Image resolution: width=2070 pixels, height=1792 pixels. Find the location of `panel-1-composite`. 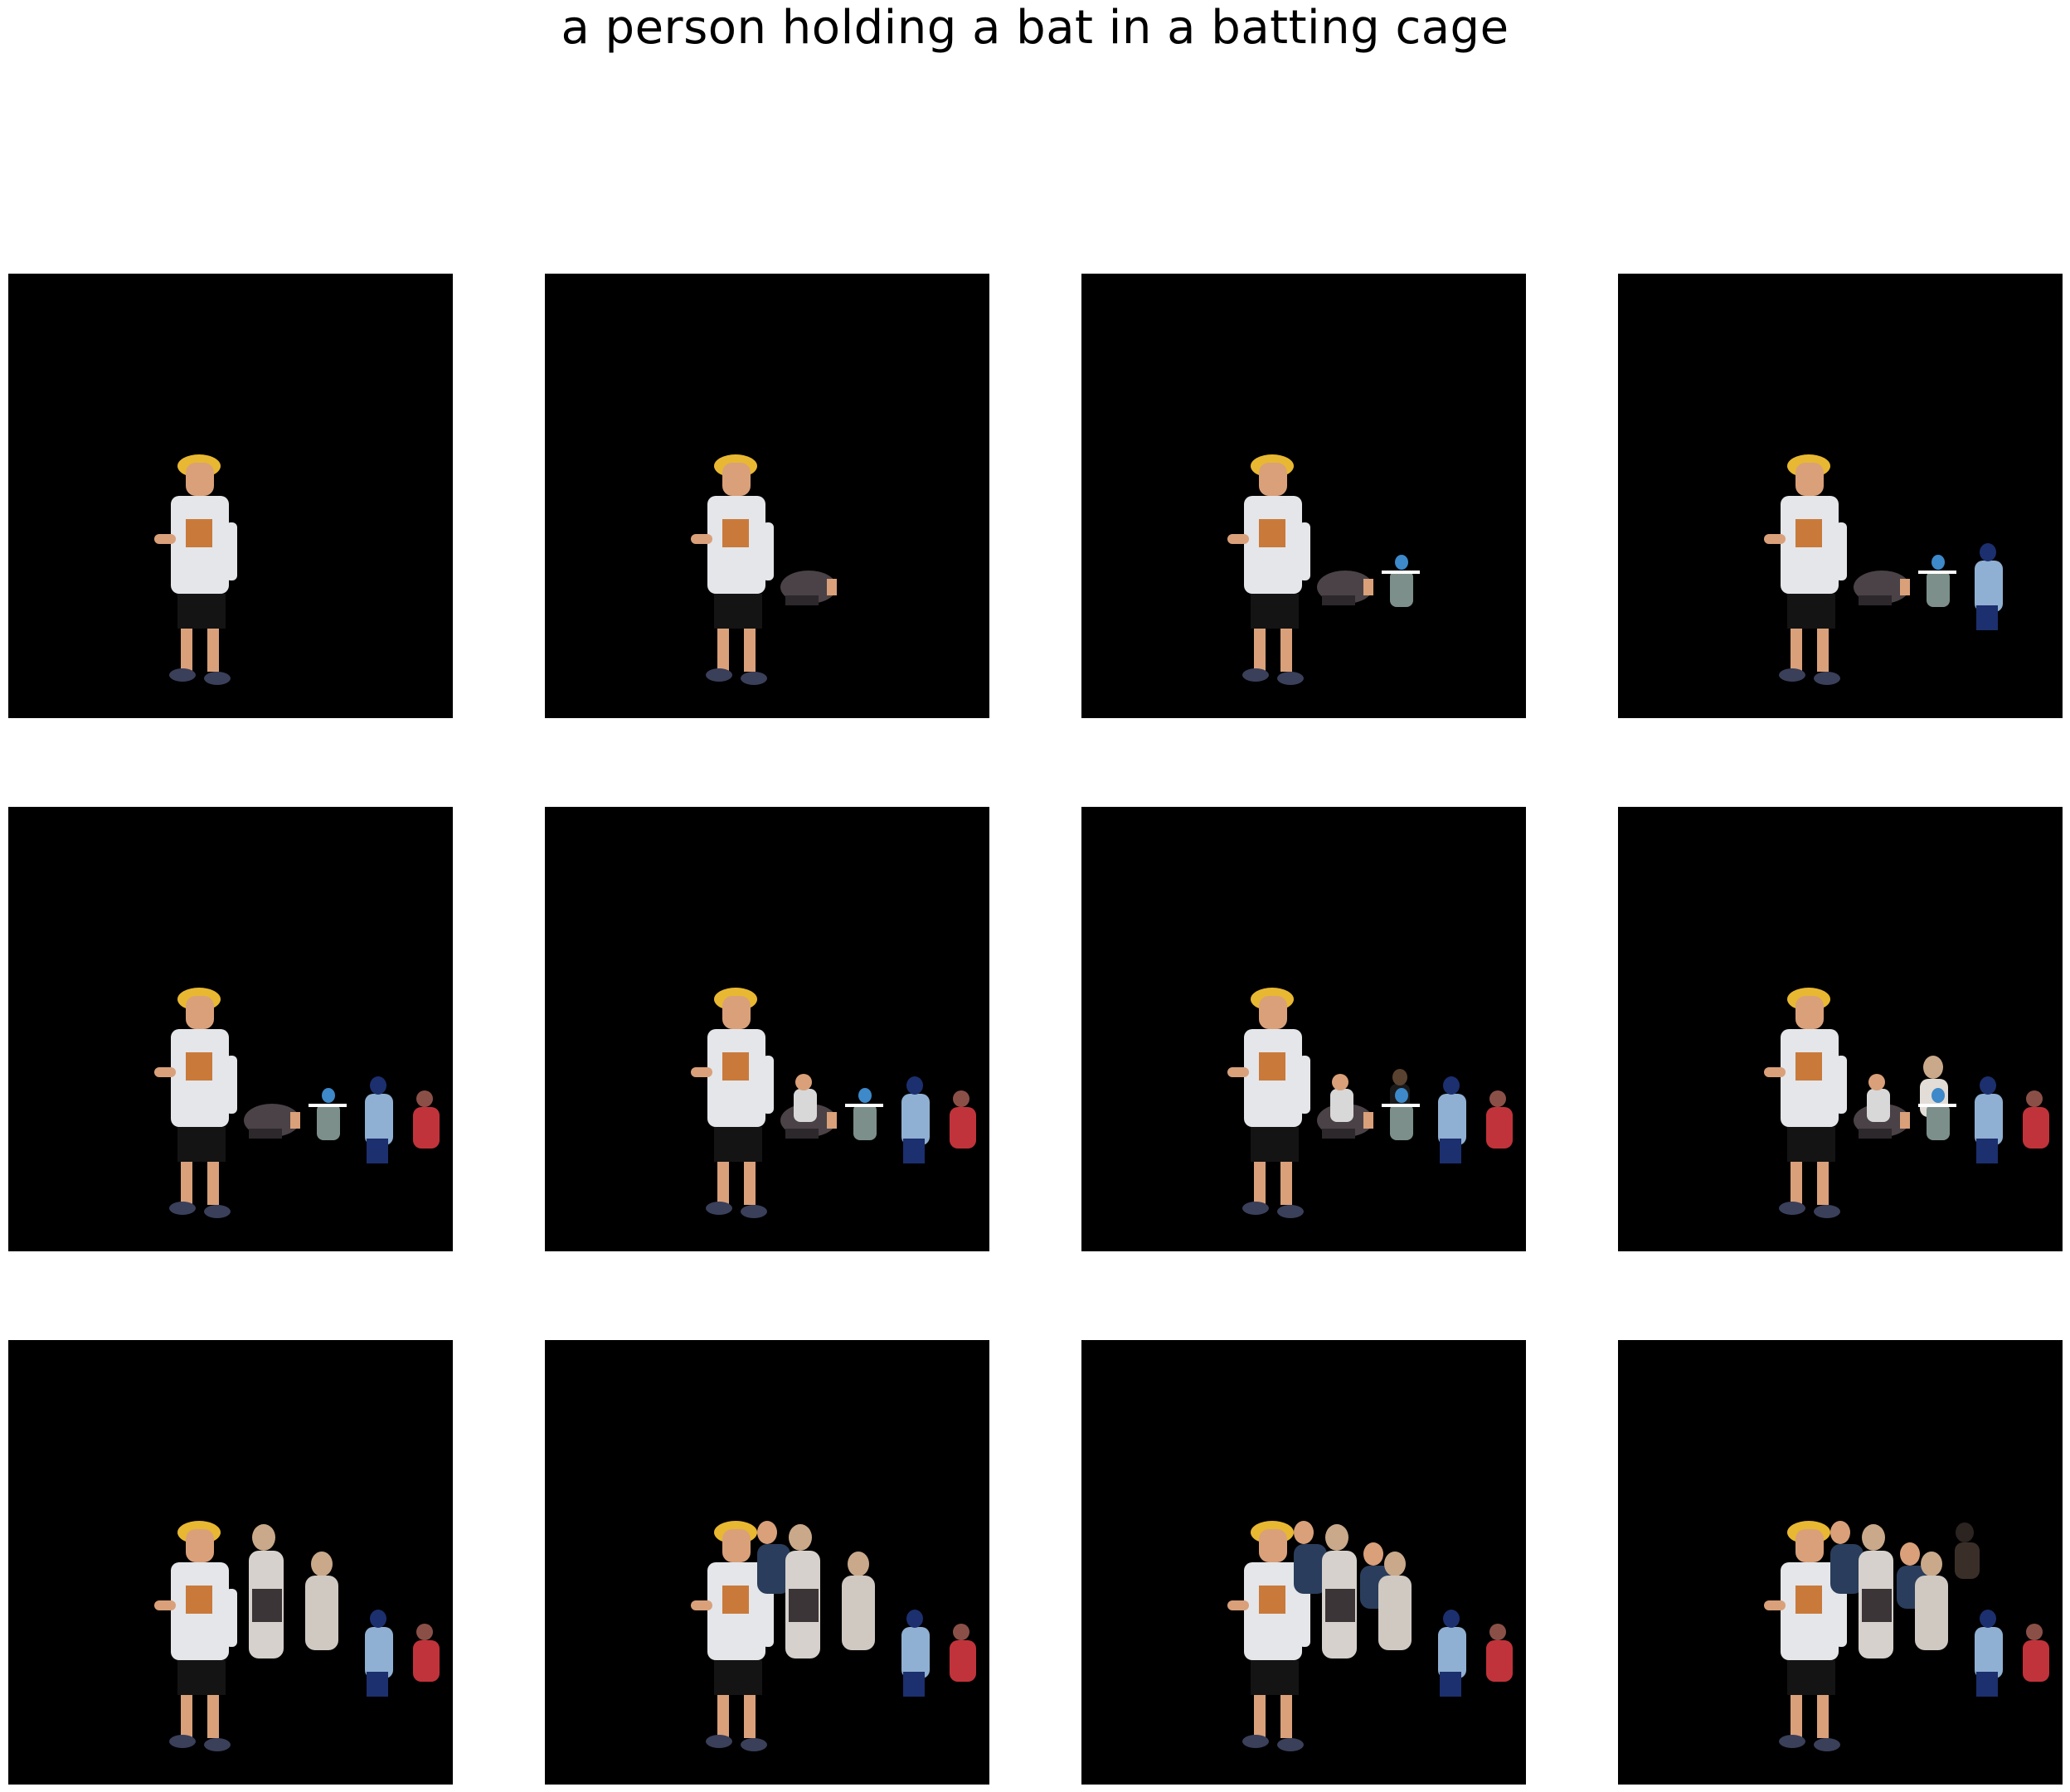

panel-1-composite is located at coordinates (196, 569).